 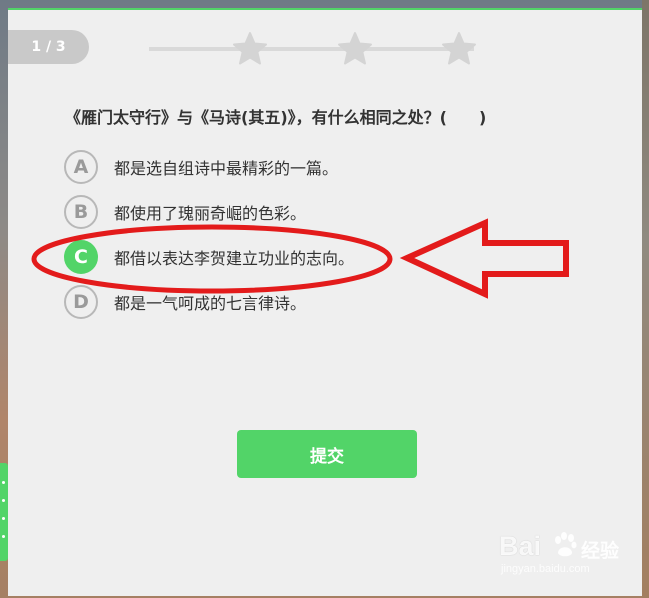 What do you see at coordinates (566, 544) in the screenshot?
I see `paw-icon` at bounding box center [566, 544].